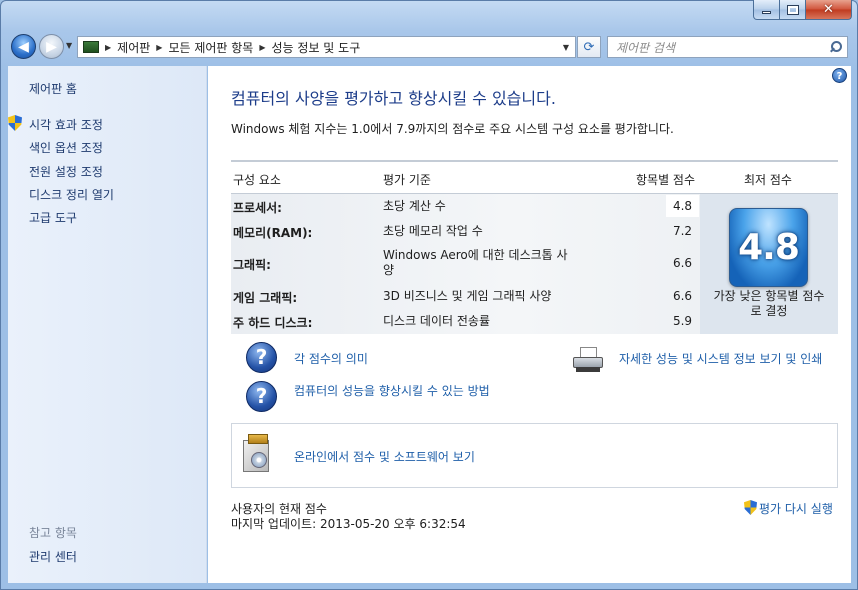 The width and height of the screenshot is (858, 590). Describe the element at coordinates (348, 524) in the screenshot. I see `last-update-label: 마지막 업데이트: 2013-05-20 오후 6:32:54` at that location.